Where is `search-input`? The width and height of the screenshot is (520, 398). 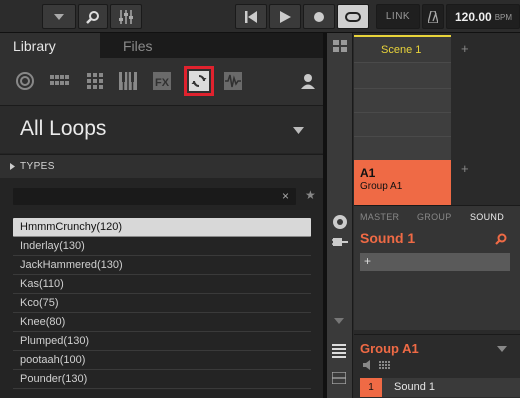
search-input is located at coordinates (154, 196).